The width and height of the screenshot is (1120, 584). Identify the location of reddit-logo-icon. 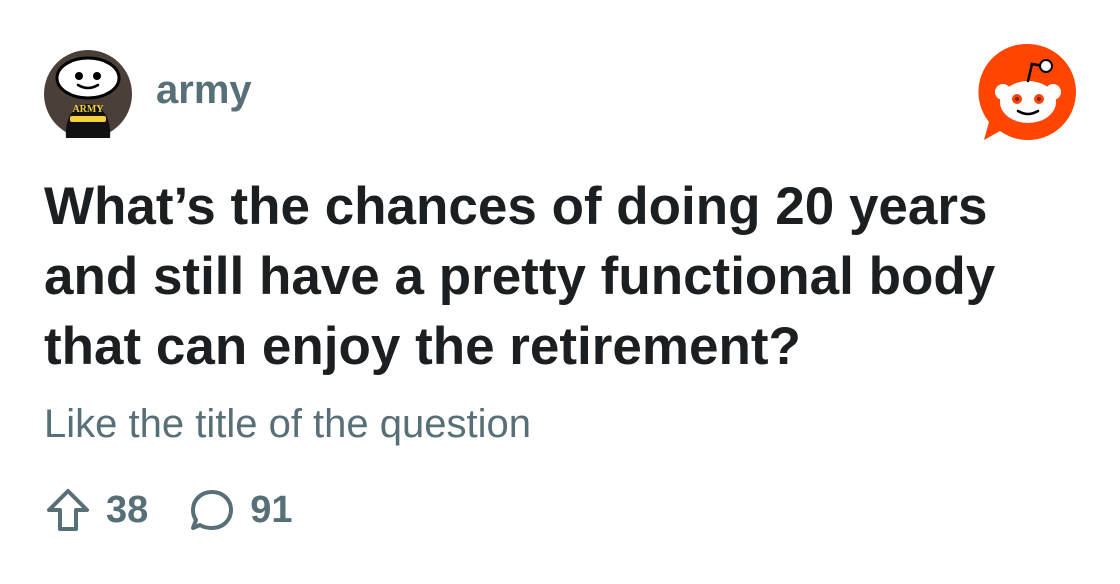
(1027, 92).